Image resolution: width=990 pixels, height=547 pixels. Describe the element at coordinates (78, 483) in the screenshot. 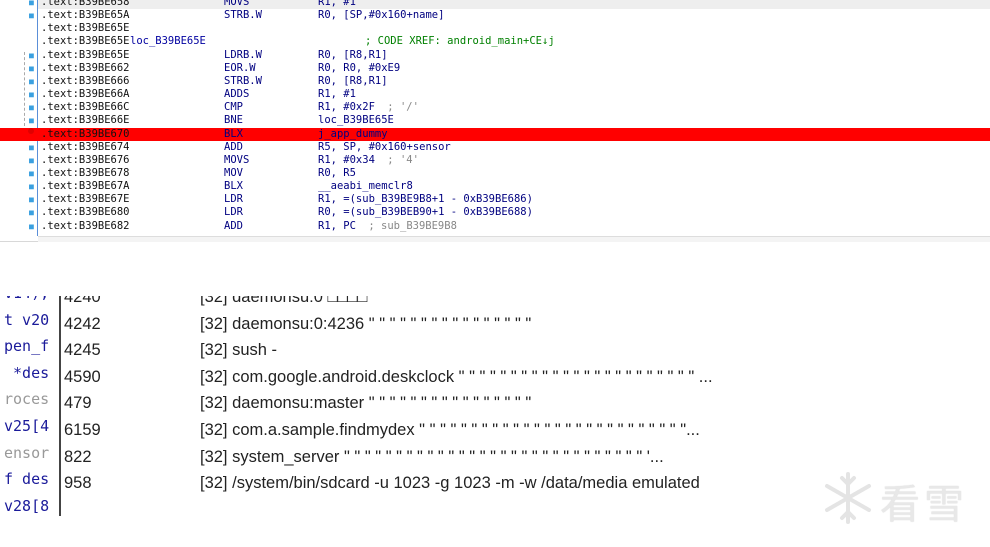

I see `process-pid: 958` at that location.